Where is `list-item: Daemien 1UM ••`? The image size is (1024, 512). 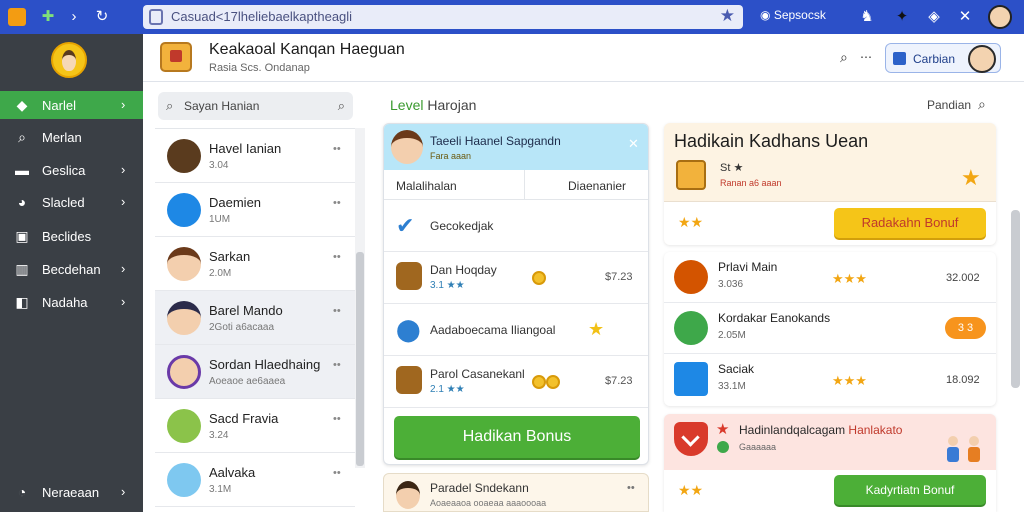
list-item: Daemien 1UM •• is located at coordinates (255, 210).